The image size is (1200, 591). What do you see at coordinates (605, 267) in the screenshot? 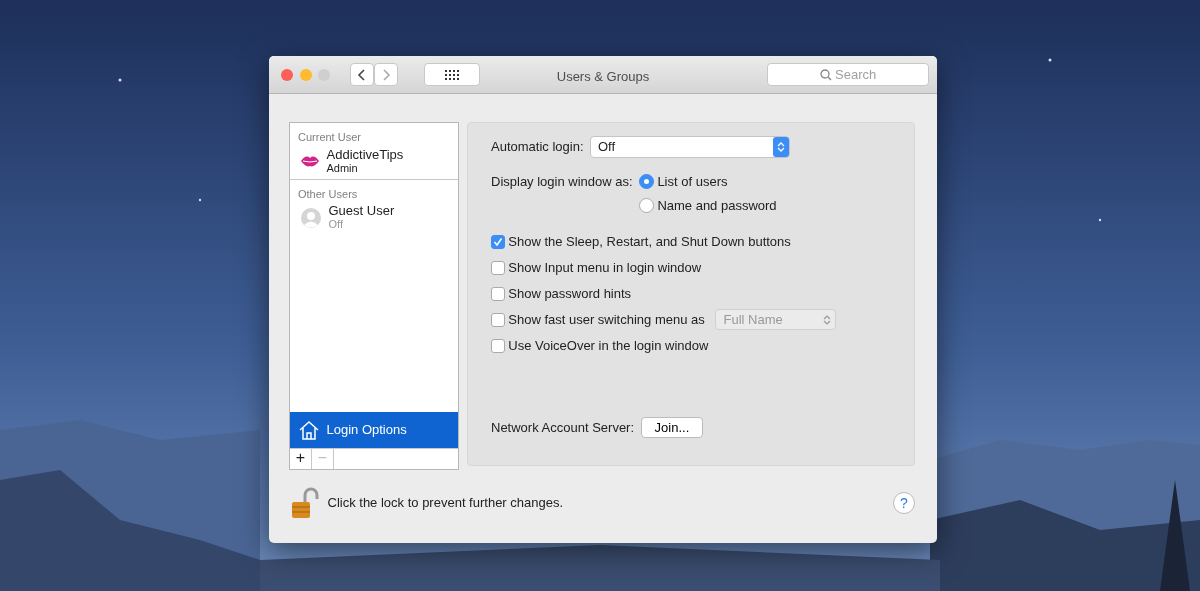
I see `option-label: Show Input menu in login window` at bounding box center [605, 267].